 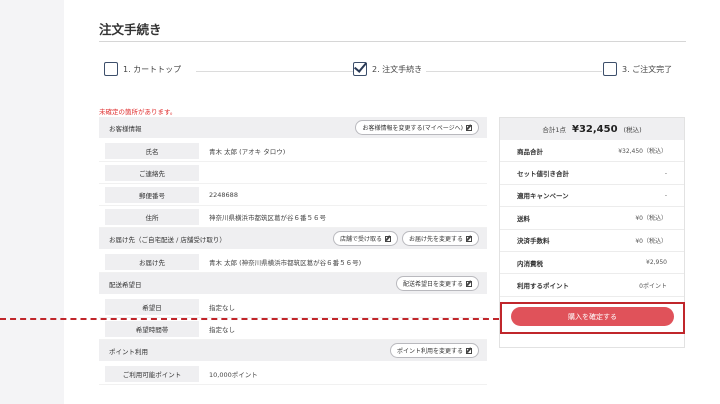 I want to click on customer-row: 郵便番号 2248688, so click(x=293, y=195).